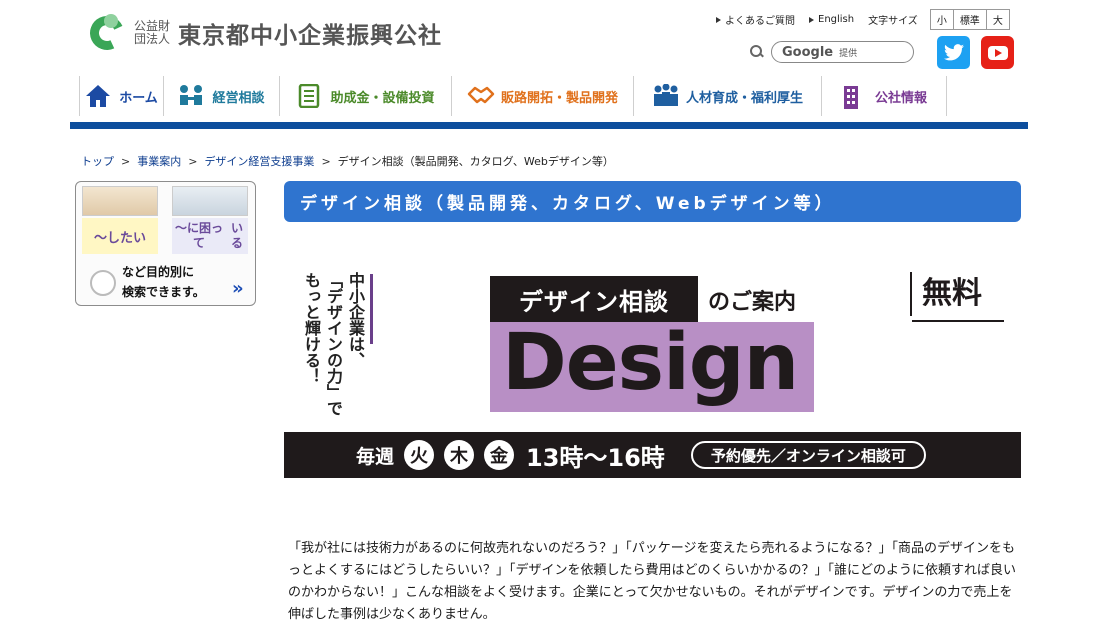 This screenshot has width=1098, height=633. What do you see at coordinates (650, 363) in the screenshot?
I see `design-word: Design` at bounding box center [650, 363].